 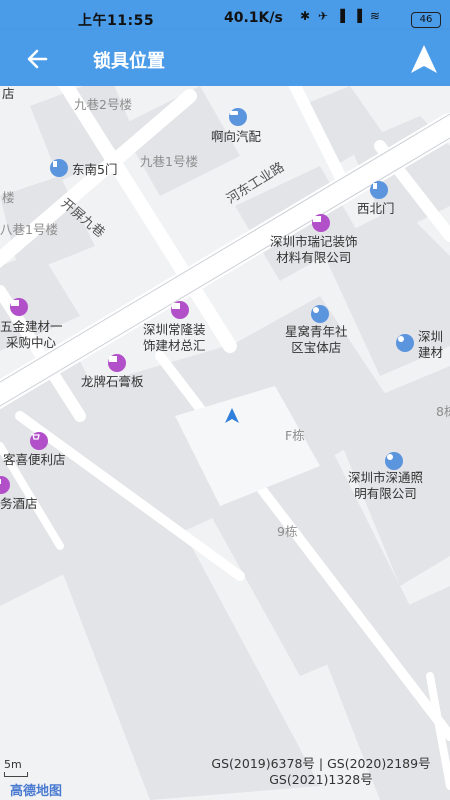 I want to click on map-scale-label: 5m, so click(x=13, y=764).